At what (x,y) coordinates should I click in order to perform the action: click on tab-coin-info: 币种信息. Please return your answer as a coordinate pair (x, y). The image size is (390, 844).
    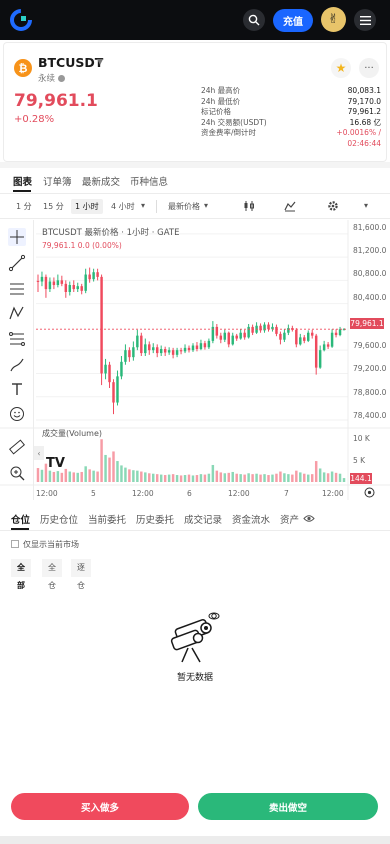
    Looking at the image, I should click on (149, 181).